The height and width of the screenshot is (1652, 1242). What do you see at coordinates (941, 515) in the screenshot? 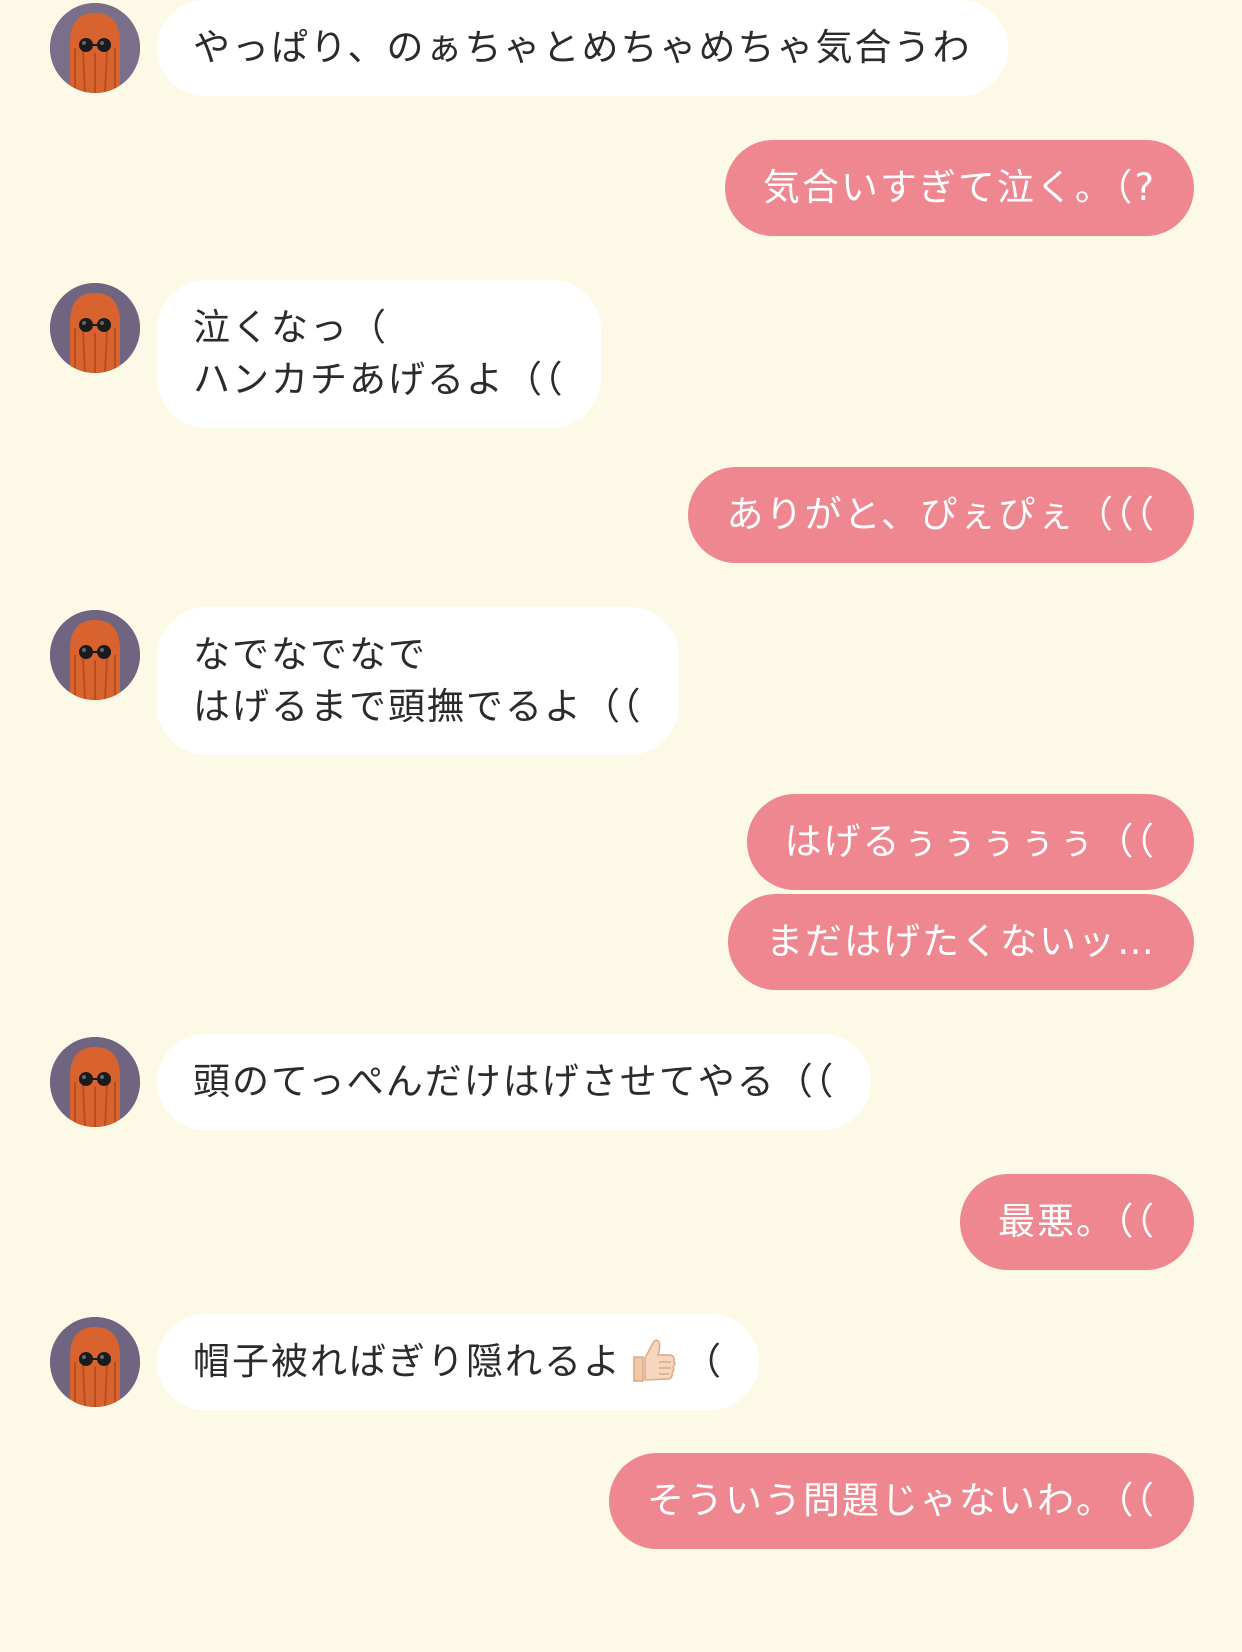
I see `message-bubble-outgoing: ありがと、ぴぇぴぇ（（（` at bounding box center [941, 515].